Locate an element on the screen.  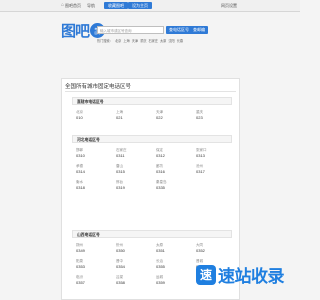
hot-search-links: 热门搜索： 北京 上海 天津 重庆 石家庄 太原 沈阳 长春 is located at coordinates (141, 40).